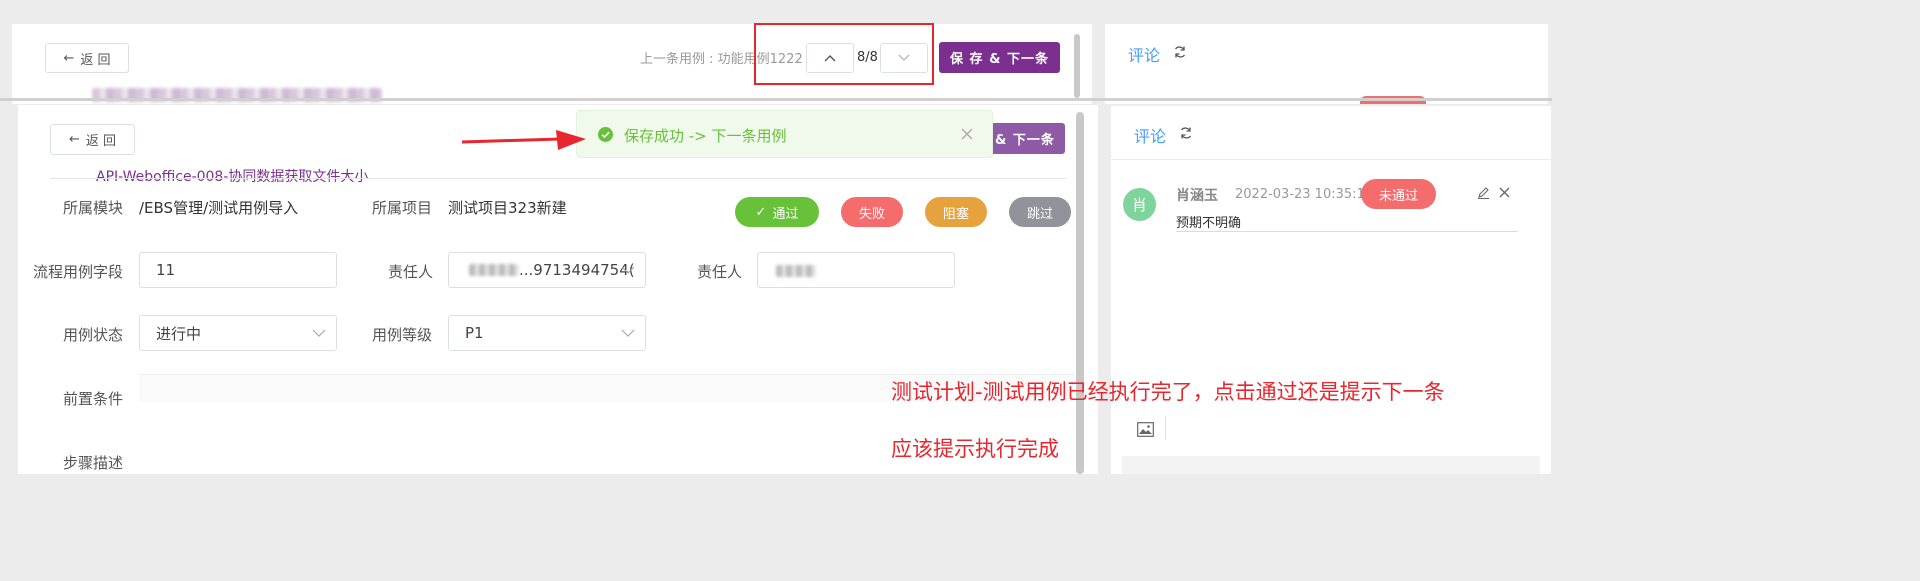 Image resolution: width=1920 pixels, height=581 pixels. Describe the element at coordinates (93, 399) in the screenshot. I see `precondition-label: 前置条件` at that location.